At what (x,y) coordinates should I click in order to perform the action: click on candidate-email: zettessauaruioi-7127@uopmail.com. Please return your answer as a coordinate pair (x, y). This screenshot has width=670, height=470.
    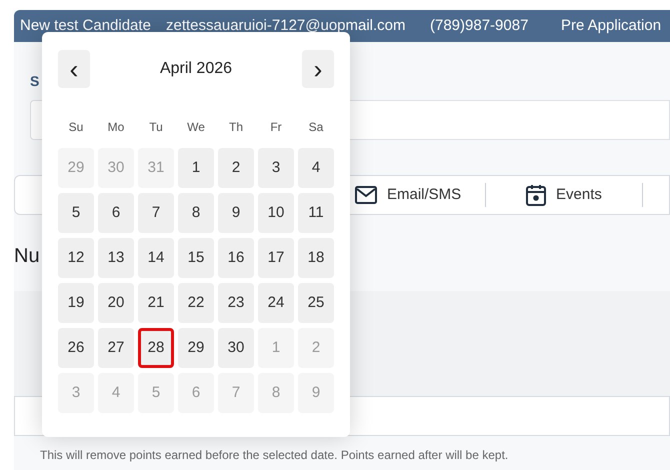
    Looking at the image, I should click on (286, 26).